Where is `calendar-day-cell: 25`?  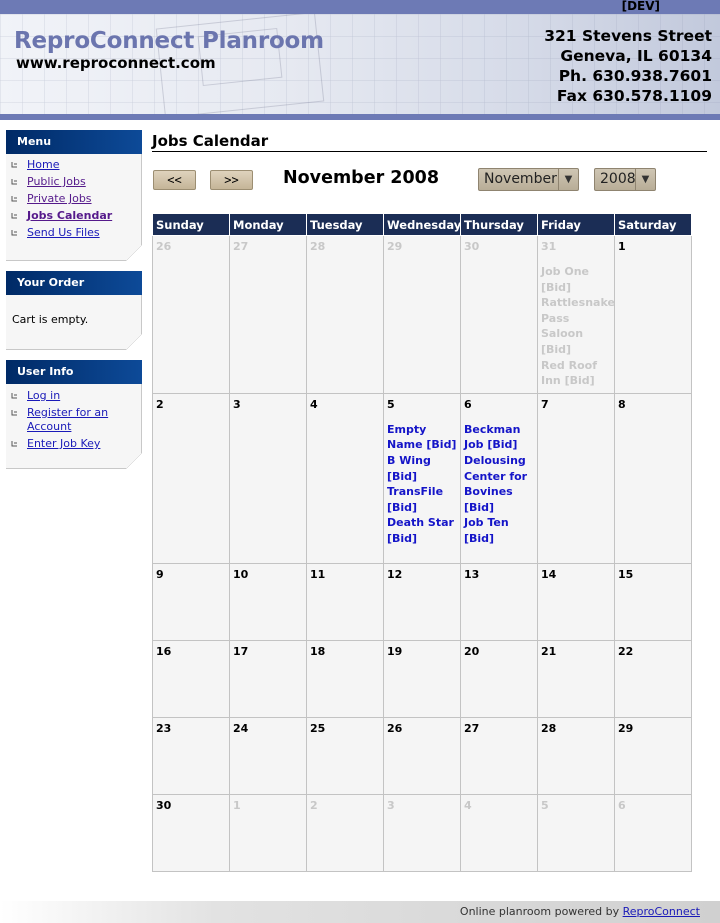
calendar-day-cell: 25 is located at coordinates (345, 755).